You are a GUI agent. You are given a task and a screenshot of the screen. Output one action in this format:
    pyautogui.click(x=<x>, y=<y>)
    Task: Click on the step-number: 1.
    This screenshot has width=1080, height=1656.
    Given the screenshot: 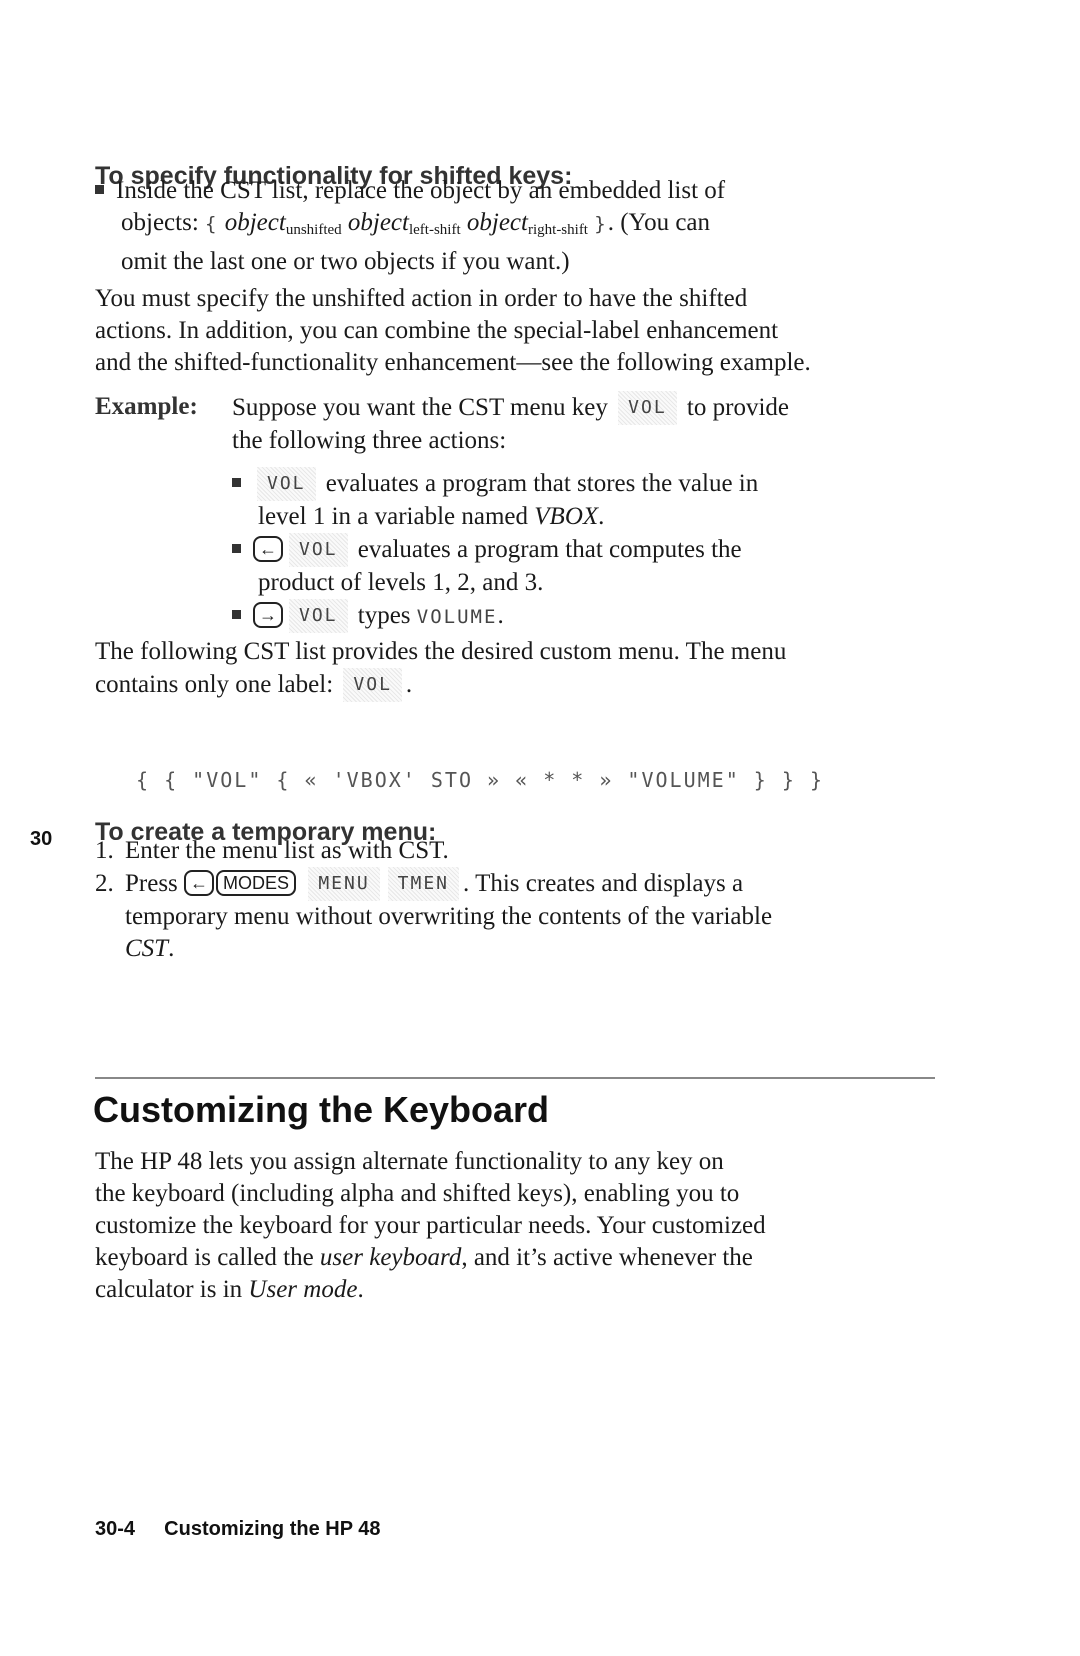 What is the action you would take?
    pyautogui.click(x=104, y=850)
    